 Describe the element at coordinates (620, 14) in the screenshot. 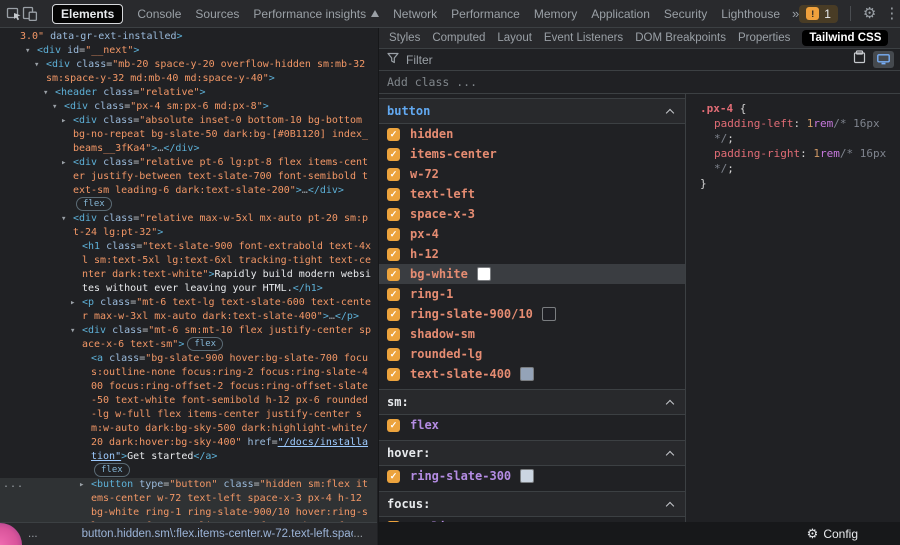

I see `tab-application: Application` at that location.